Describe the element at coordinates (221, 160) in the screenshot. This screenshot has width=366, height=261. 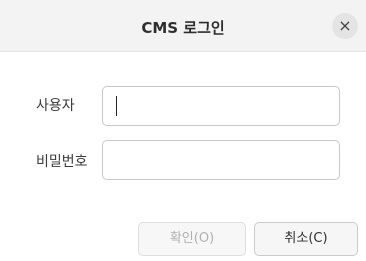
I see `password-input` at that location.